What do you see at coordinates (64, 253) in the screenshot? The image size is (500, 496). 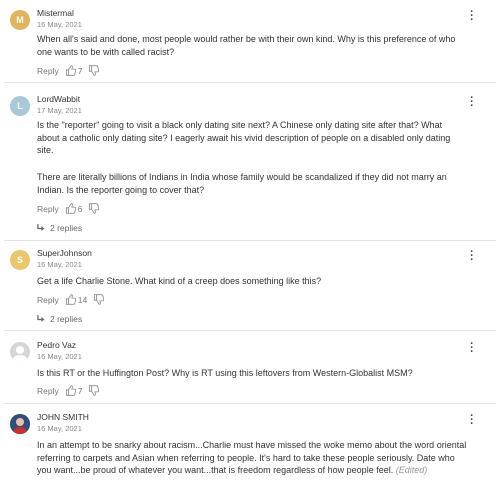 I see `comment-author: SuperJohnson` at bounding box center [64, 253].